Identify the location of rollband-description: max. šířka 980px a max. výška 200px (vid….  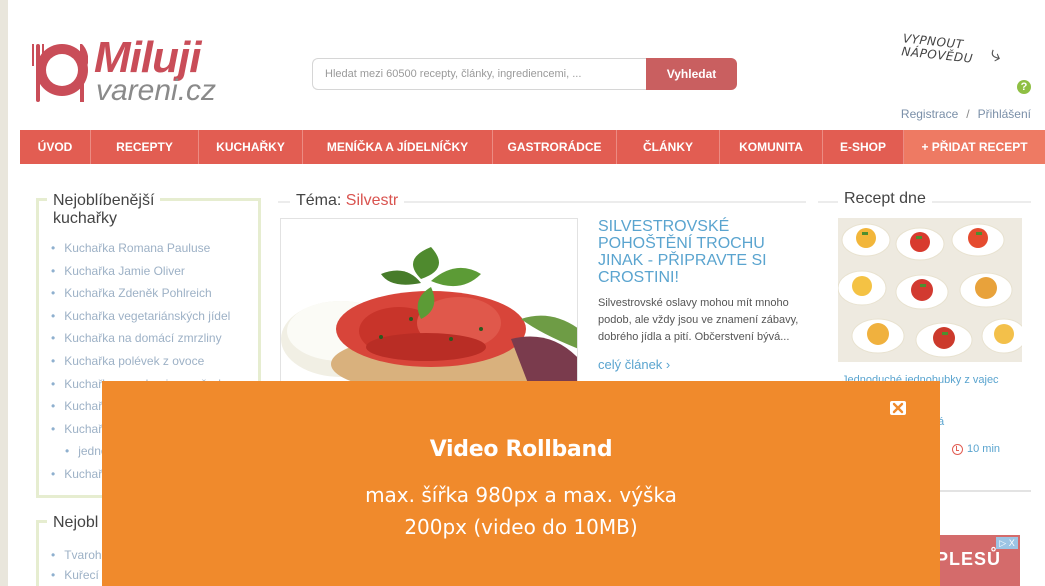
(521, 511).